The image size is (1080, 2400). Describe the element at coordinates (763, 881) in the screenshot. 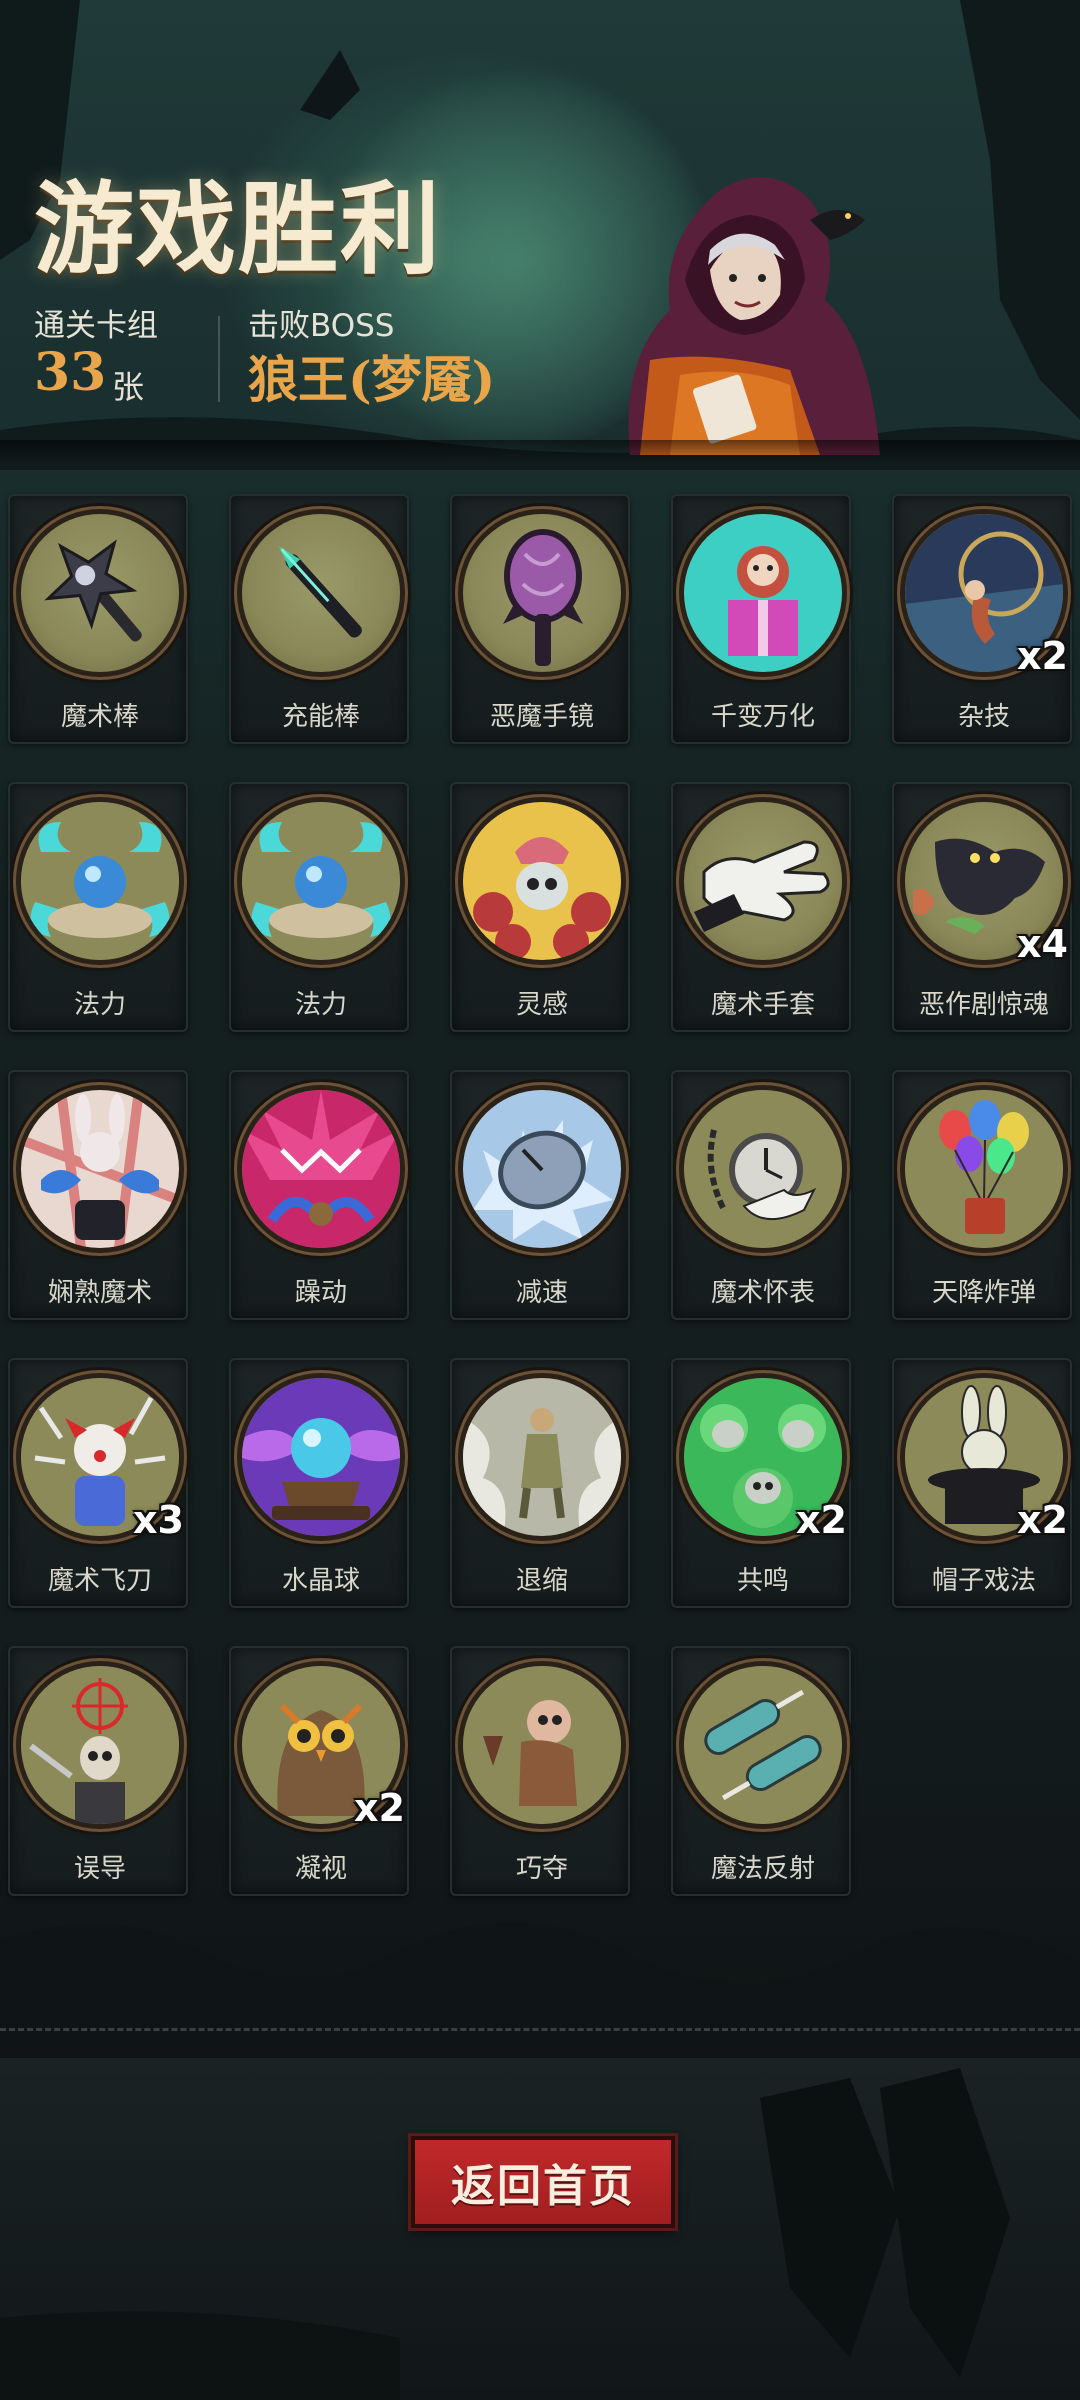

I see `magic-glove-icon` at that location.